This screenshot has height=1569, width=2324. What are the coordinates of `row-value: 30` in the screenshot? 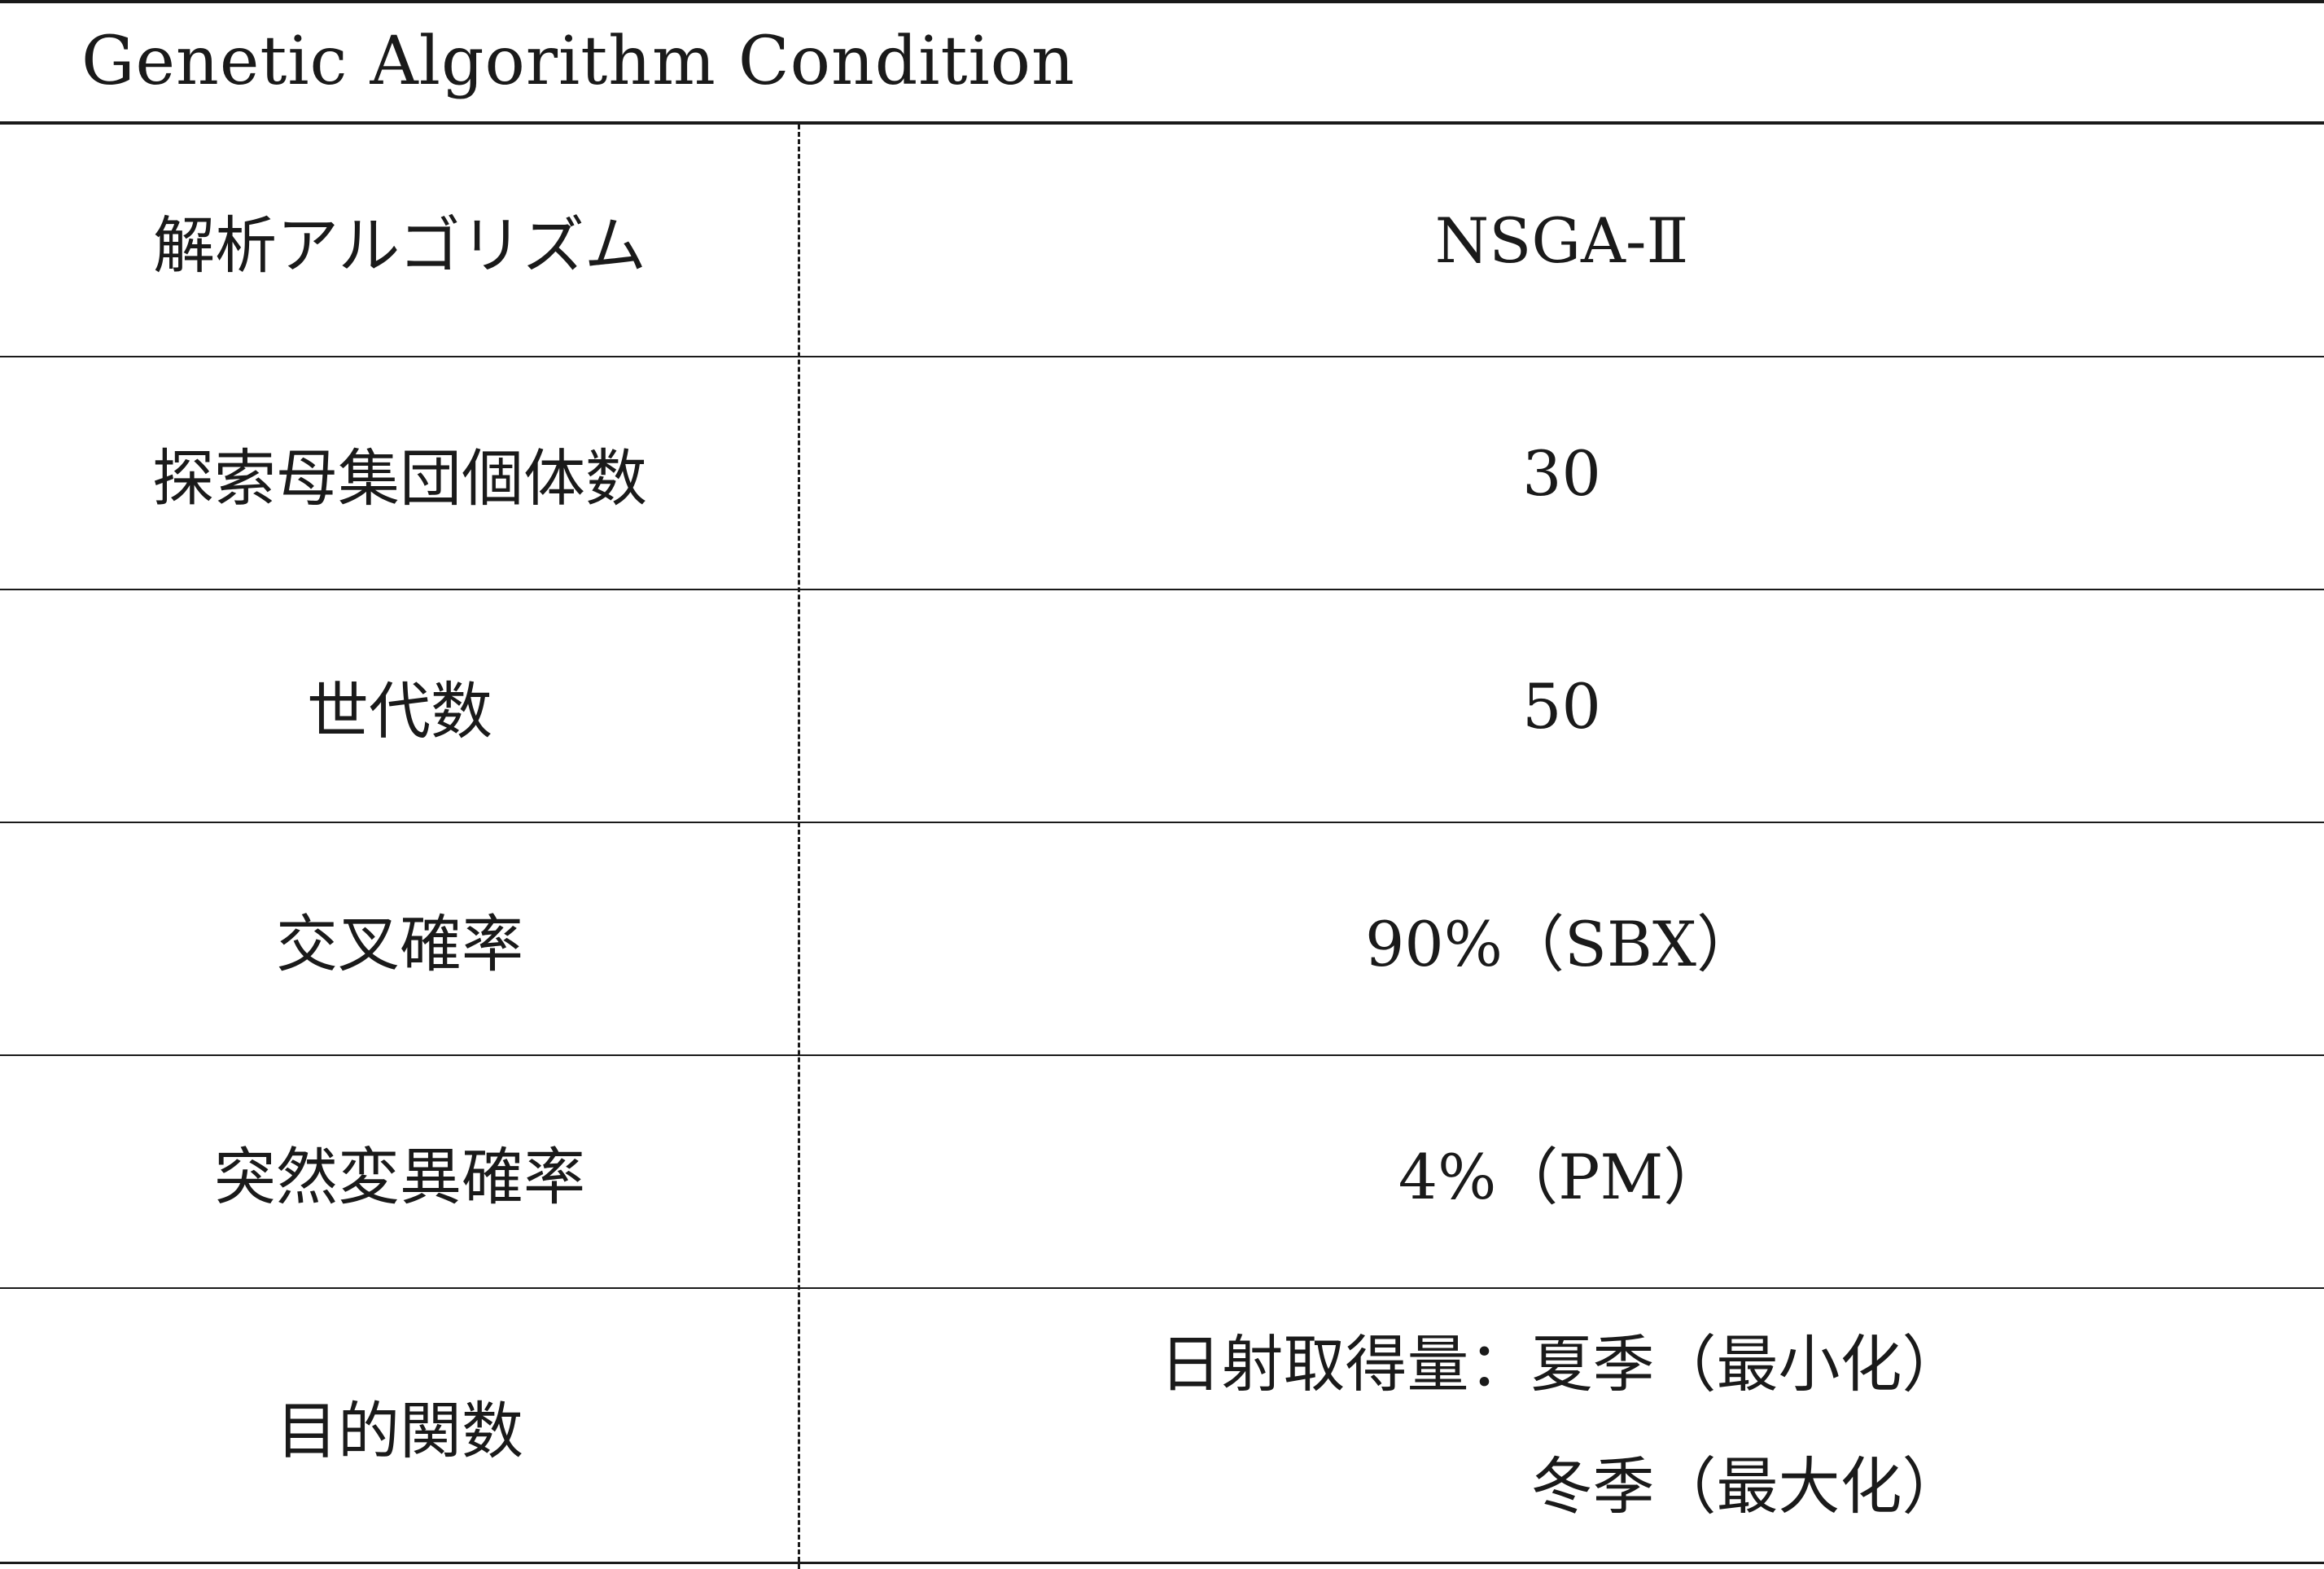 It's located at (1561, 473).